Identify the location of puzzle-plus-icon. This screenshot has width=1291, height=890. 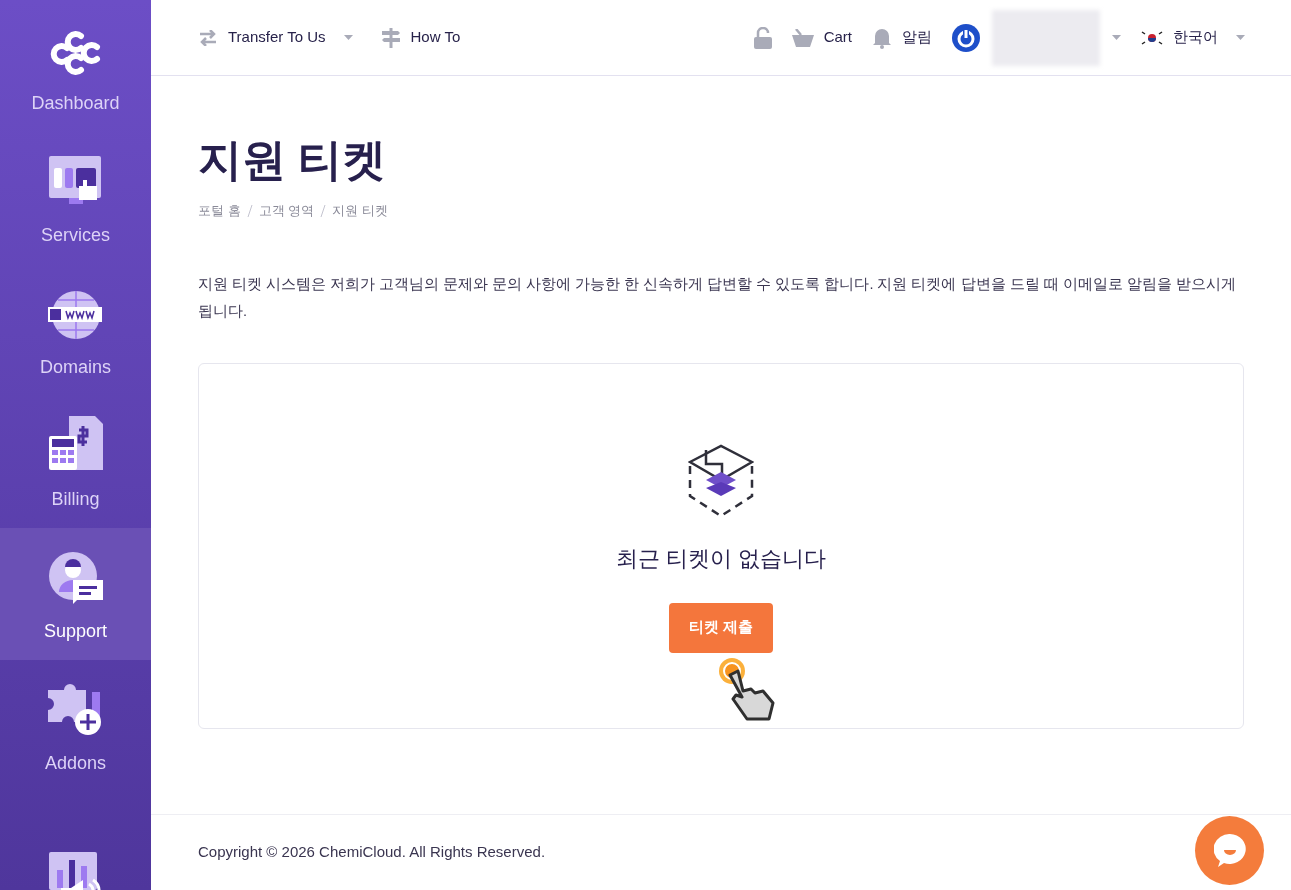
(75, 709).